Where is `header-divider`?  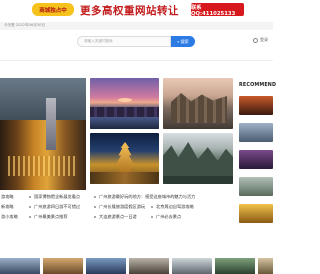
header-divider is located at coordinates (136, 60).